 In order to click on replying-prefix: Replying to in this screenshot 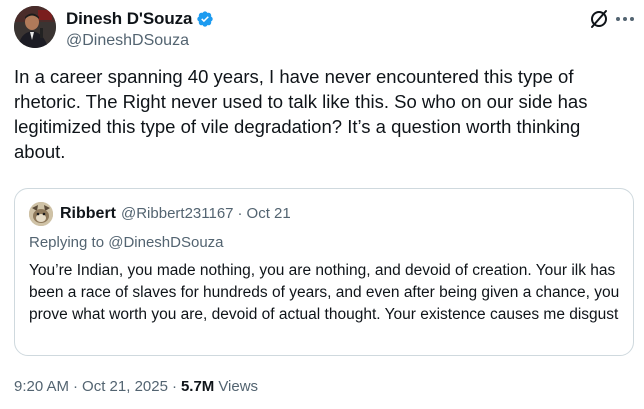, I will do `click(69, 242)`.